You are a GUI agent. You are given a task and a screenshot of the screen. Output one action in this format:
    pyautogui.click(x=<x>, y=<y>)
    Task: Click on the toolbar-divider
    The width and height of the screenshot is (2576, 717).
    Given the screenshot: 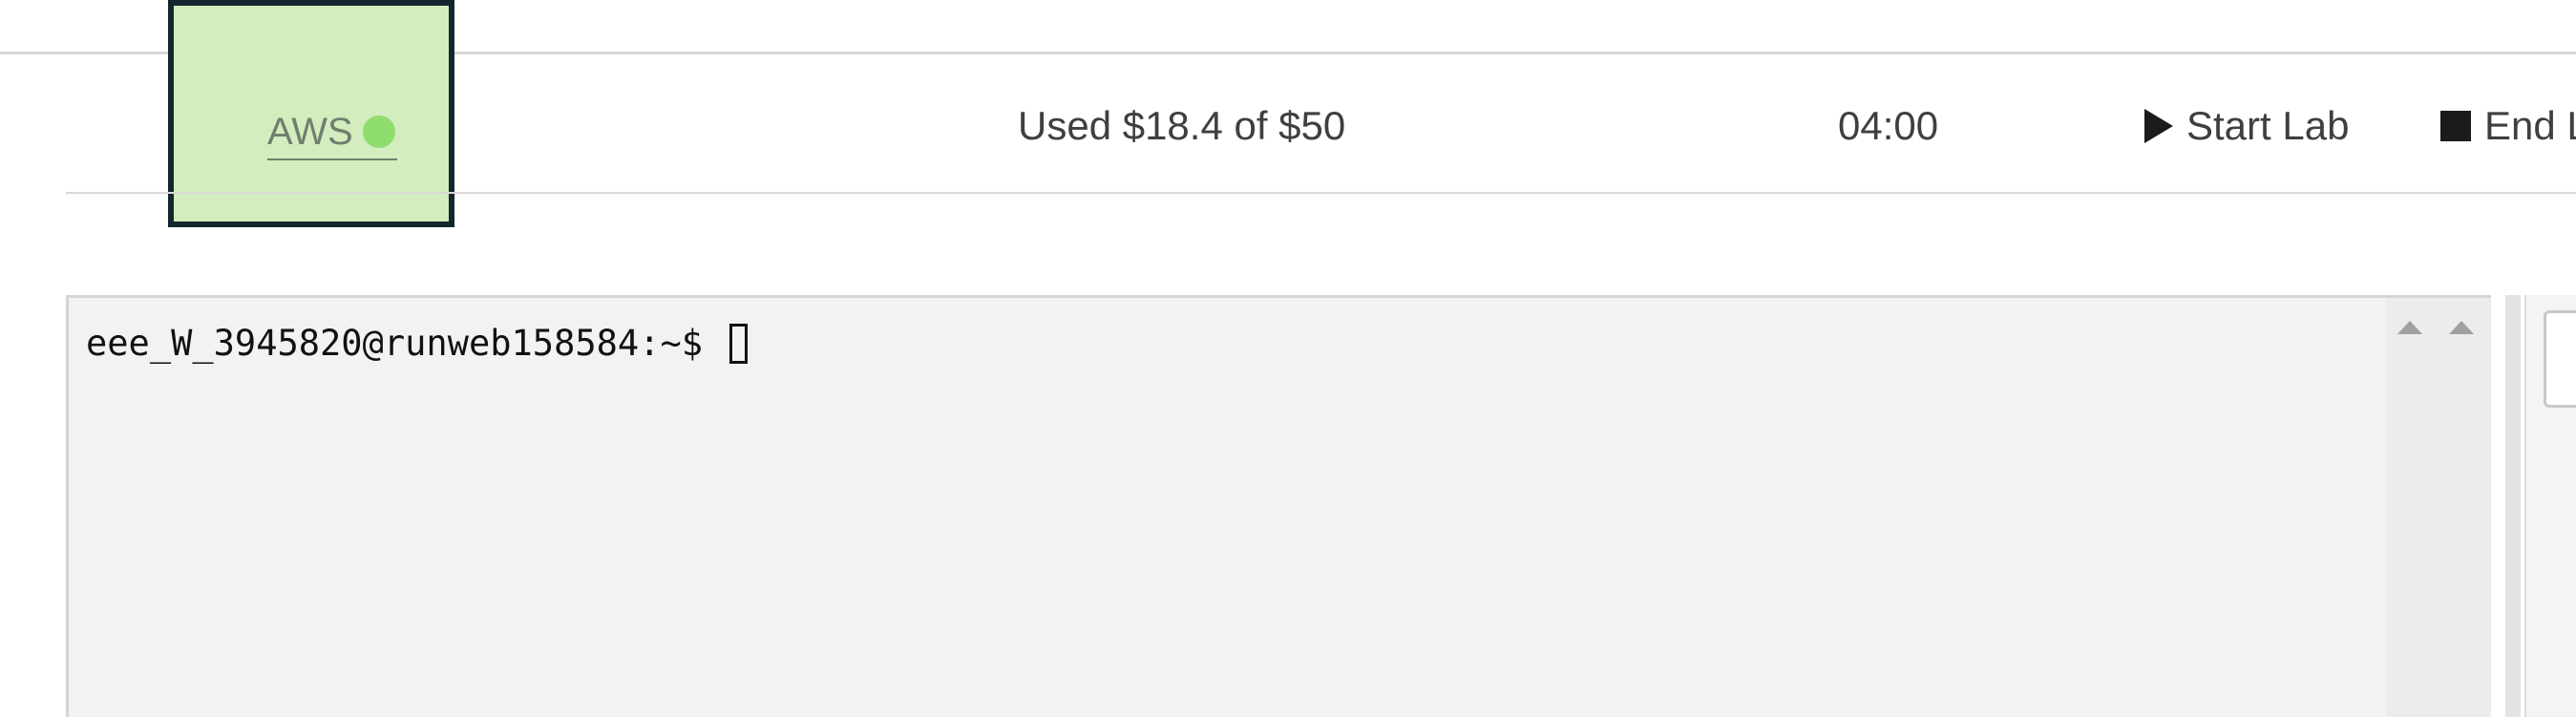 What is the action you would take?
    pyautogui.click(x=1321, y=193)
    